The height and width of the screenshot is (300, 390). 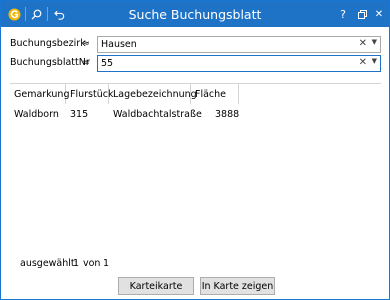 What do you see at coordinates (36, 114) in the screenshot?
I see `cell-gemarkung: Waldborn` at bounding box center [36, 114].